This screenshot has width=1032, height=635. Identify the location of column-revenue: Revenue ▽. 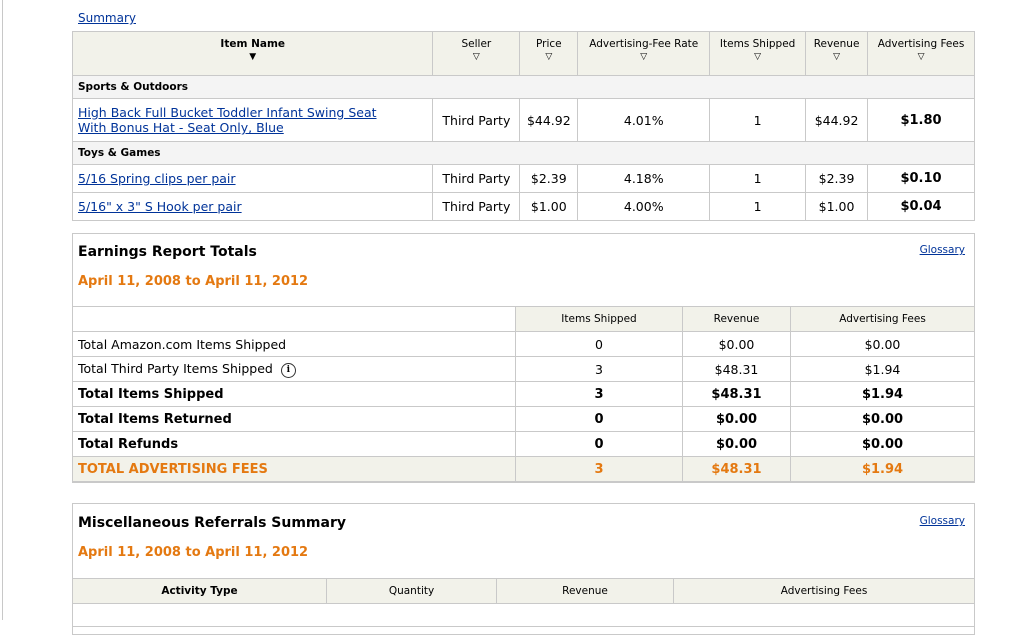
(837, 53).